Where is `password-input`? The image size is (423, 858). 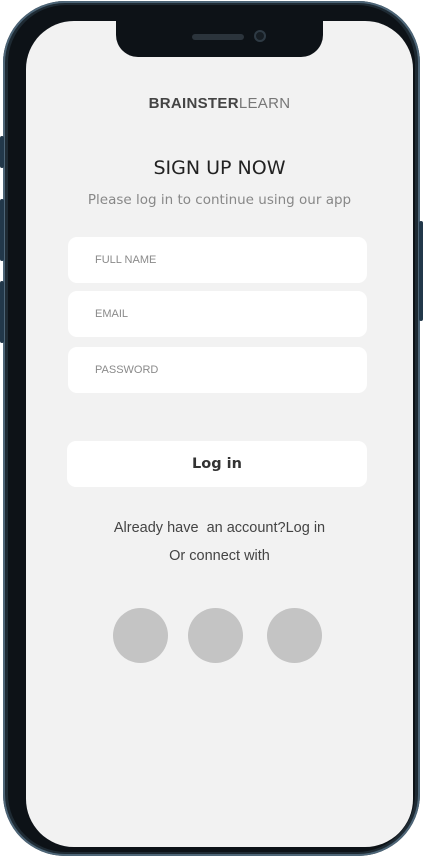 password-input is located at coordinates (217, 370).